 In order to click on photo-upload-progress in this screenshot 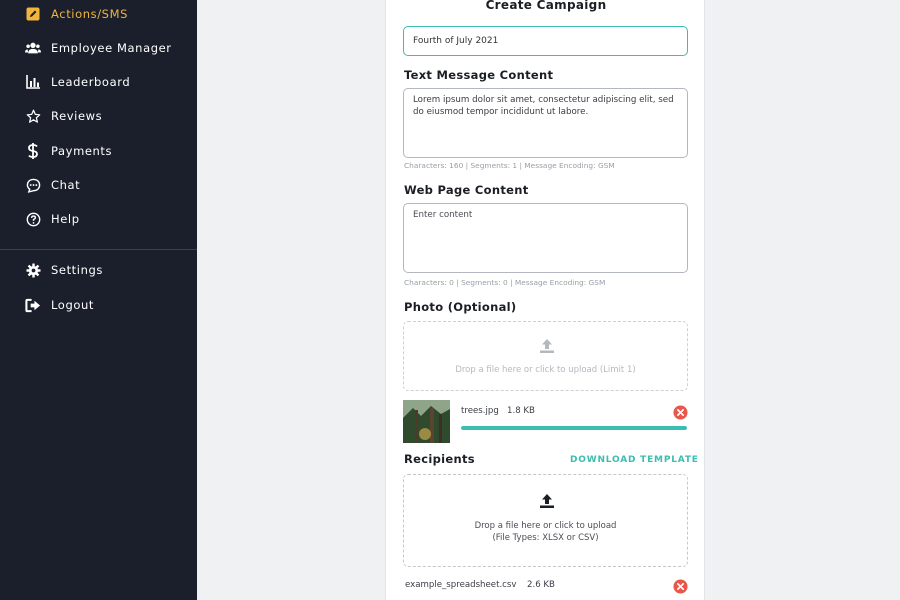, I will do `click(574, 428)`.